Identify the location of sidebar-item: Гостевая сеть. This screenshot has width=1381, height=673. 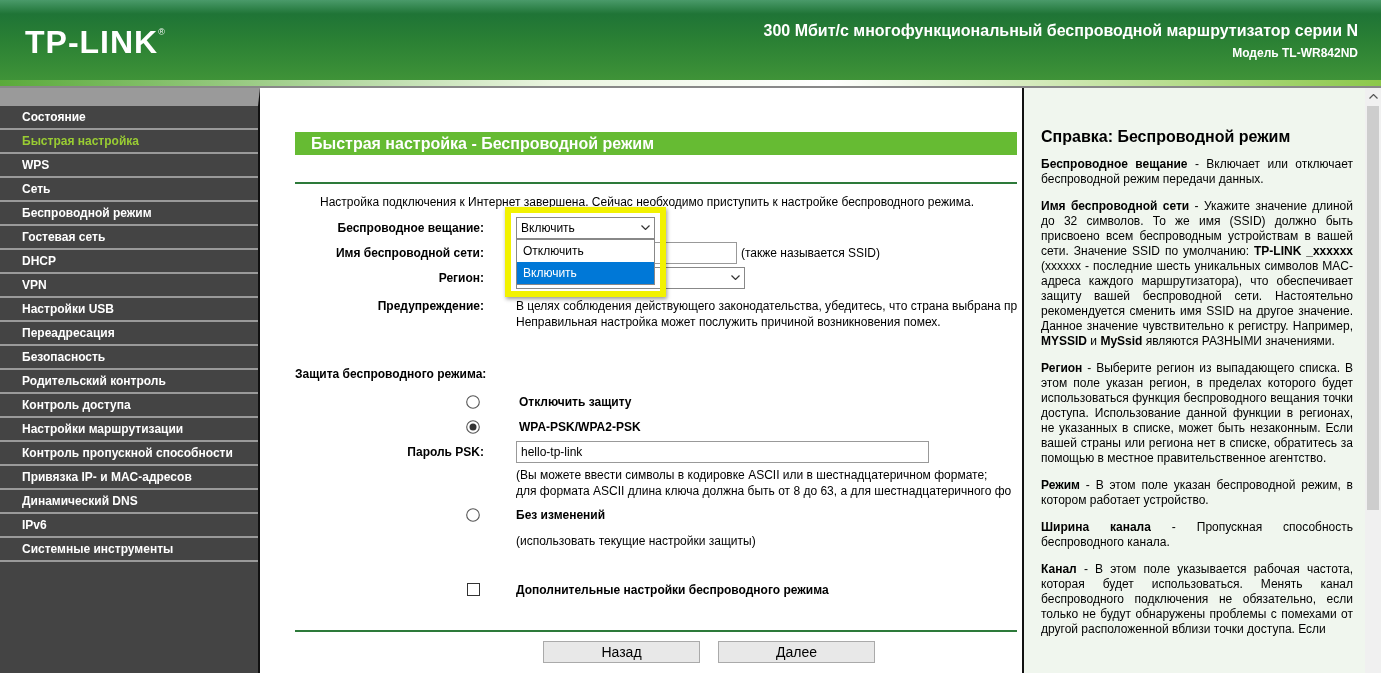
(129, 238).